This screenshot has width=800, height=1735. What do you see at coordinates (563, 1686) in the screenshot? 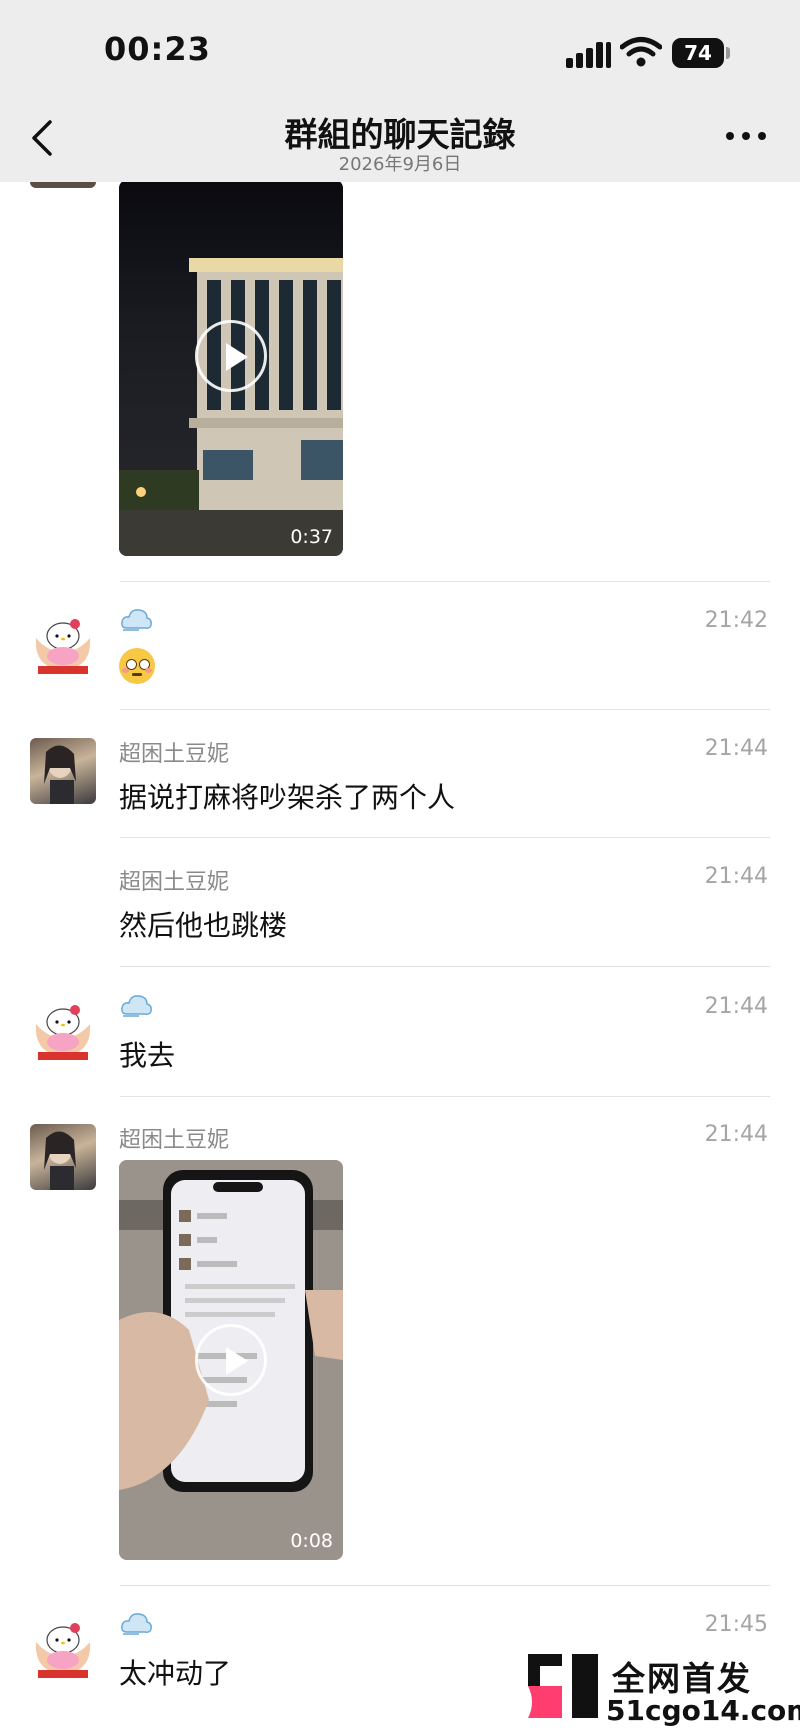
I see `watermark-logo-icon` at bounding box center [563, 1686].